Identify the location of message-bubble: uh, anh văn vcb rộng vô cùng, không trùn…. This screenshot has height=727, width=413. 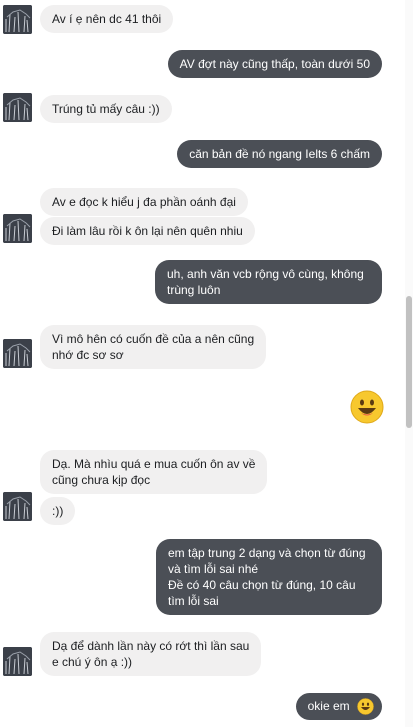
(268, 282).